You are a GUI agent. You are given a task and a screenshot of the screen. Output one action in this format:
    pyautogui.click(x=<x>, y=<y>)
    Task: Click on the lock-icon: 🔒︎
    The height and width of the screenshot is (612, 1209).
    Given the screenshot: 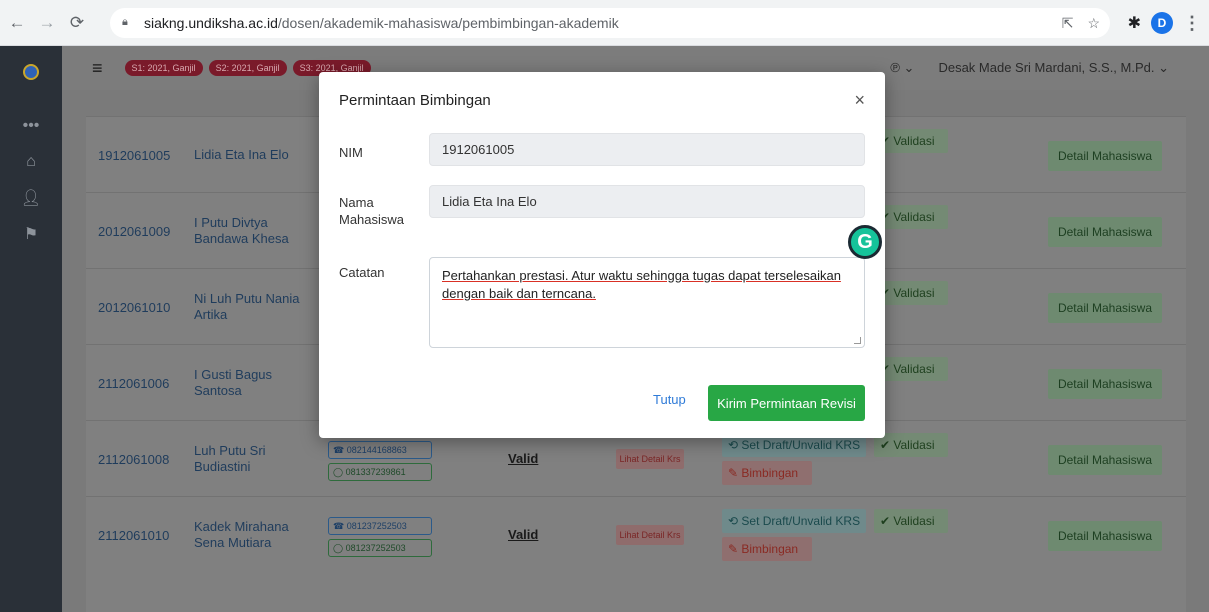 What is the action you would take?
    pyautogui.click(x=125, y=22)
    